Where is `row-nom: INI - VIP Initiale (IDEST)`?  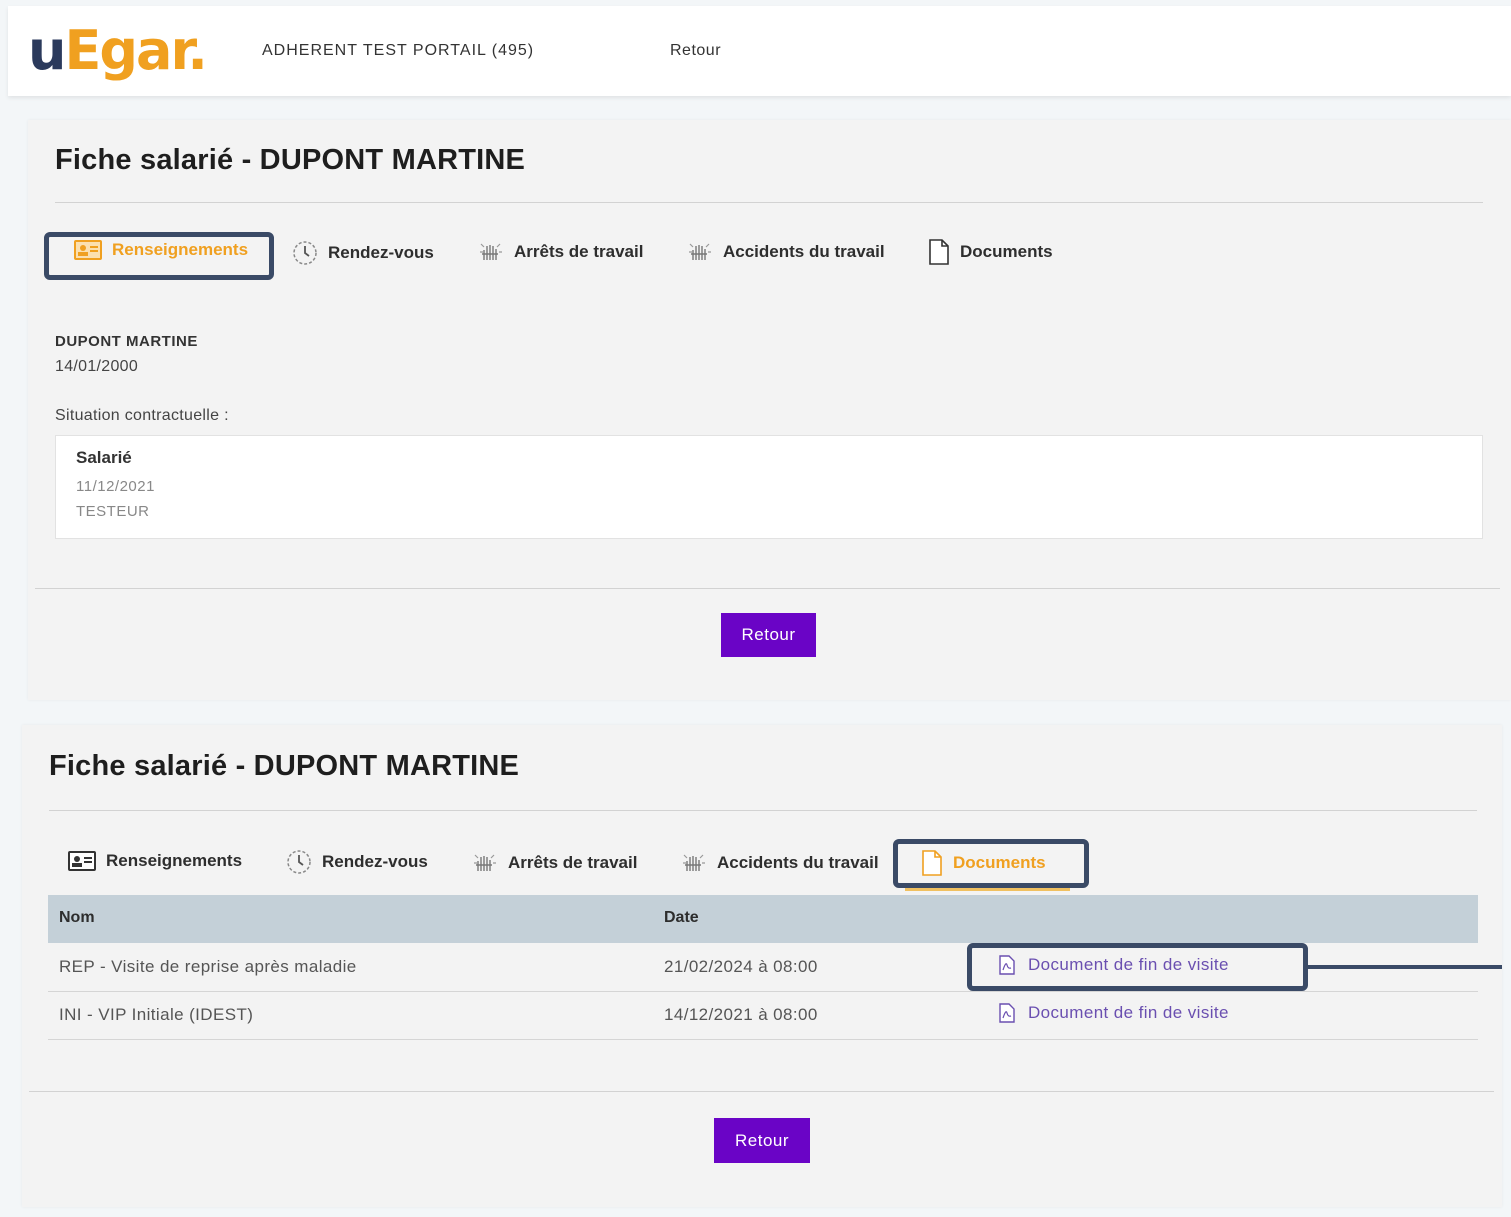
row-nom: INI - VIP Initiale (IDEST) is located at coordinates (156, 1014).